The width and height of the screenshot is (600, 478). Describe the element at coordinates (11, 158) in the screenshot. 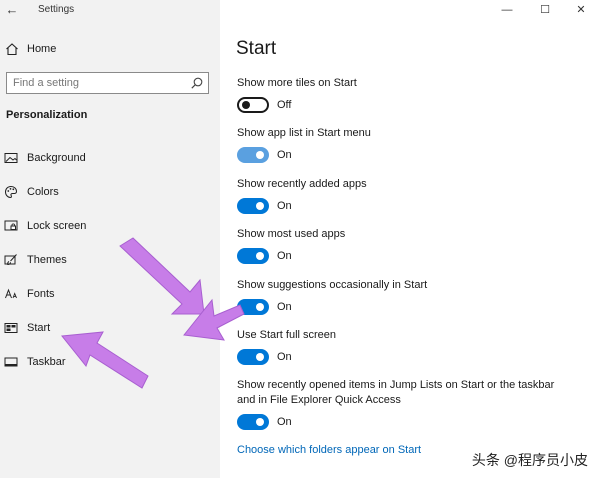

I see `image-icon` at that location.